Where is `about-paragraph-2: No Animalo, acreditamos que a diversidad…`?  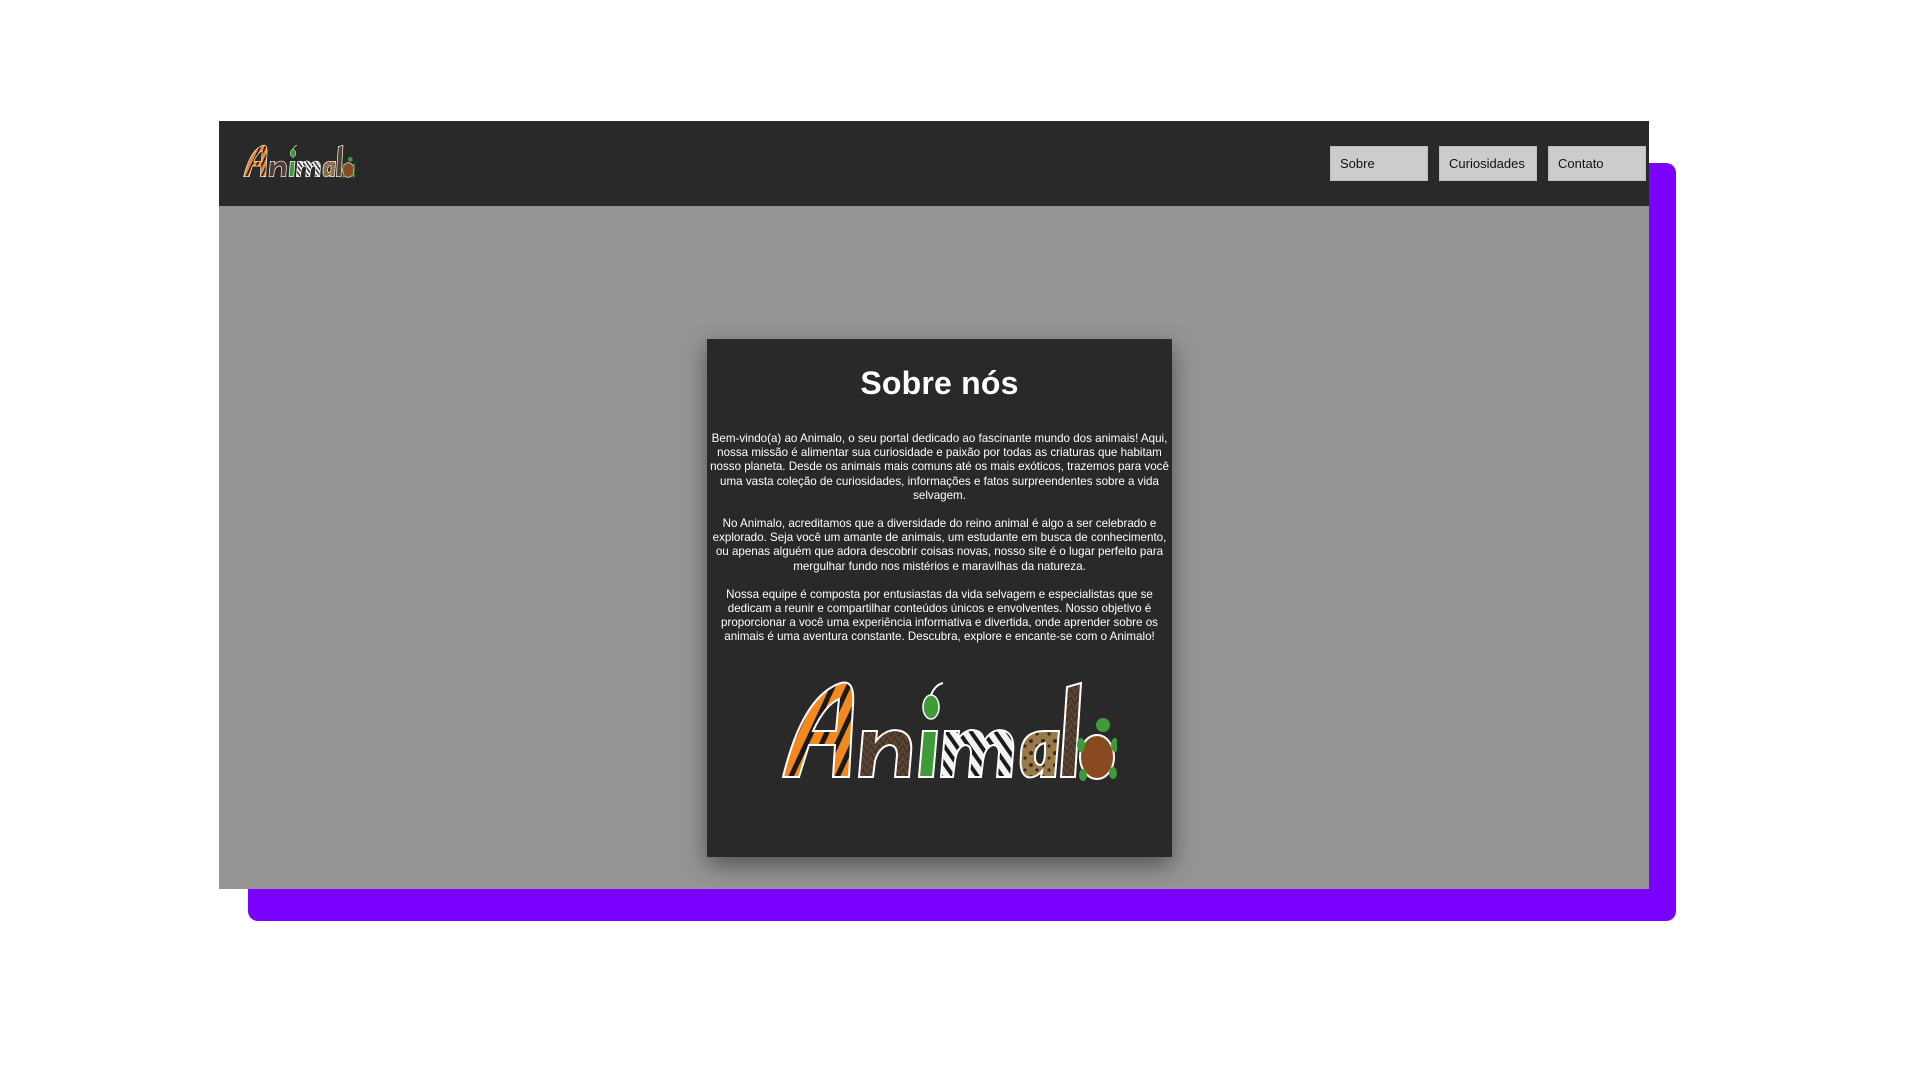
about-paragraph-2: No Animalo, acreditamos que a diversidad… is located at coordinates (939, 545).